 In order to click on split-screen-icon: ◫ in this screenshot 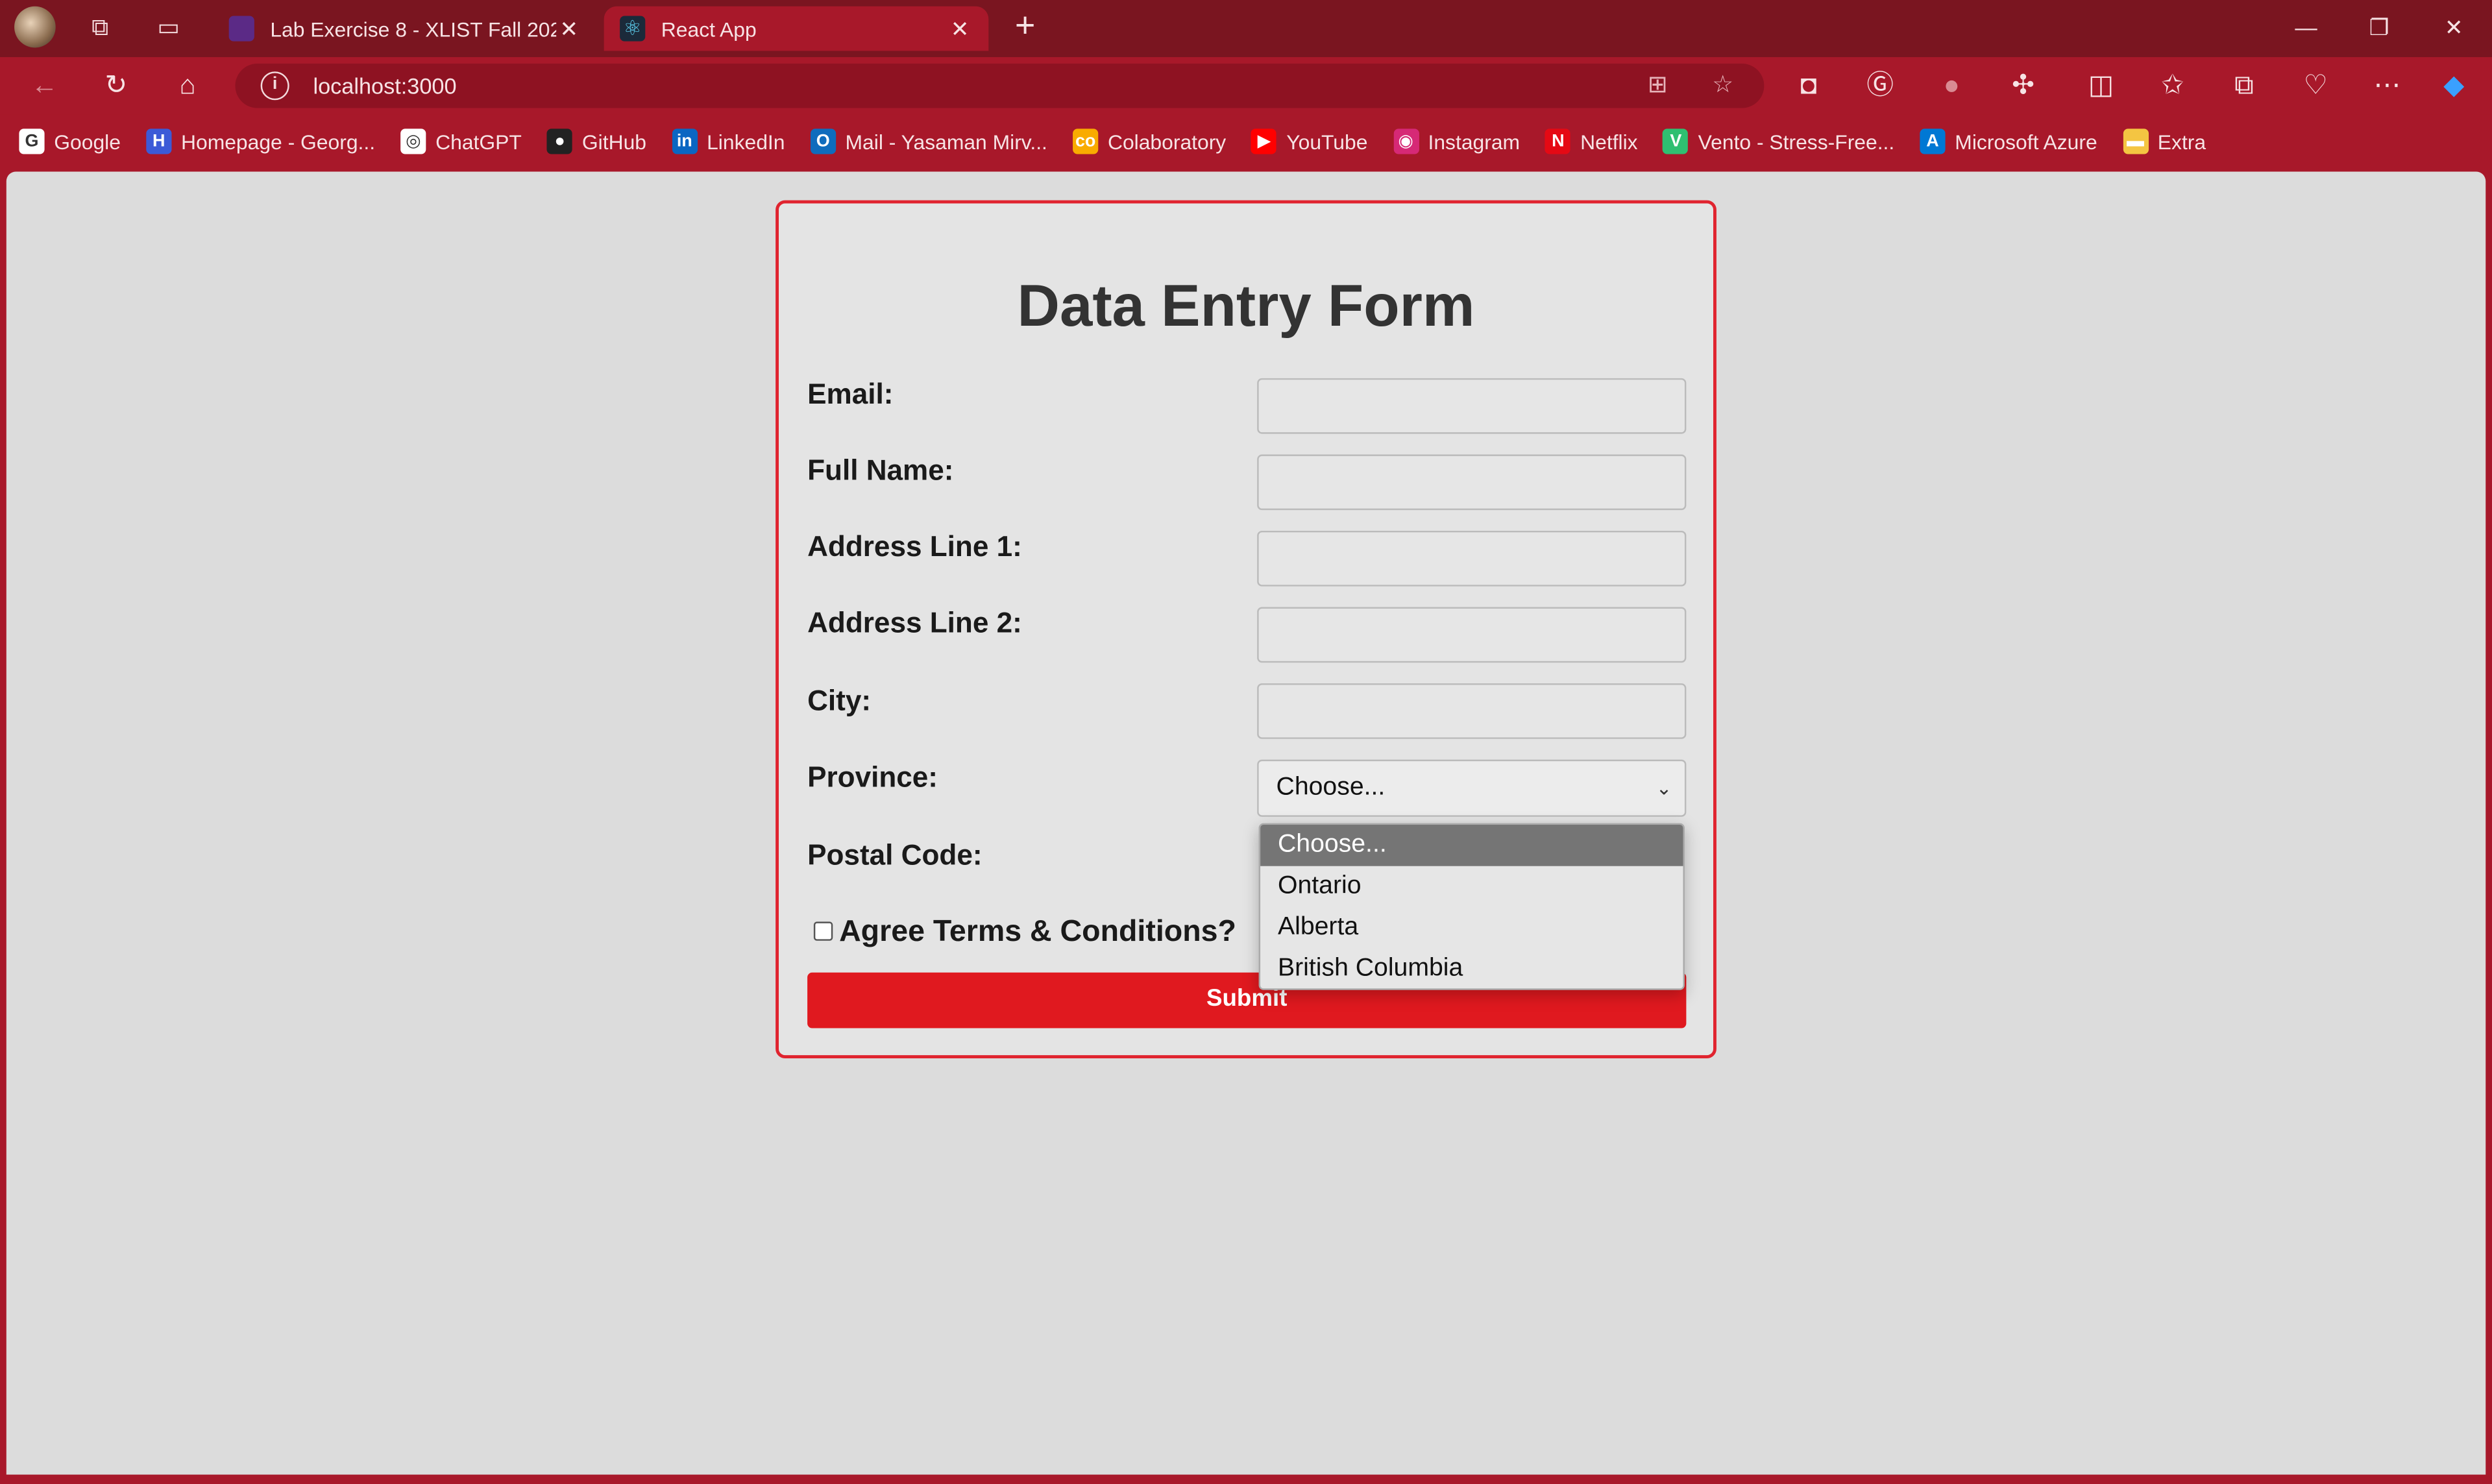, I will do `click(2101, 85)`.